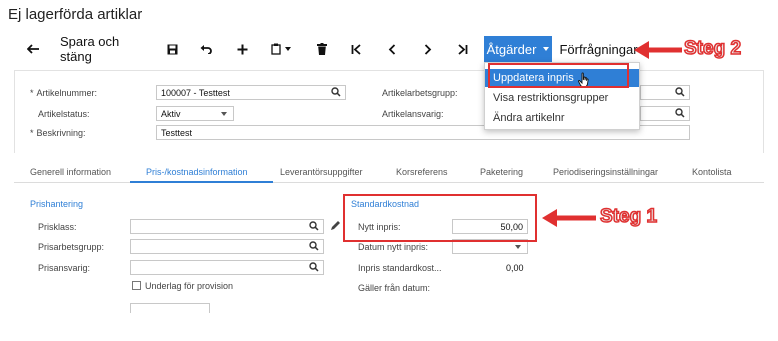  I want to click on price-workgroup-label: Prisarbetsgrupp:, so click(71, 247).